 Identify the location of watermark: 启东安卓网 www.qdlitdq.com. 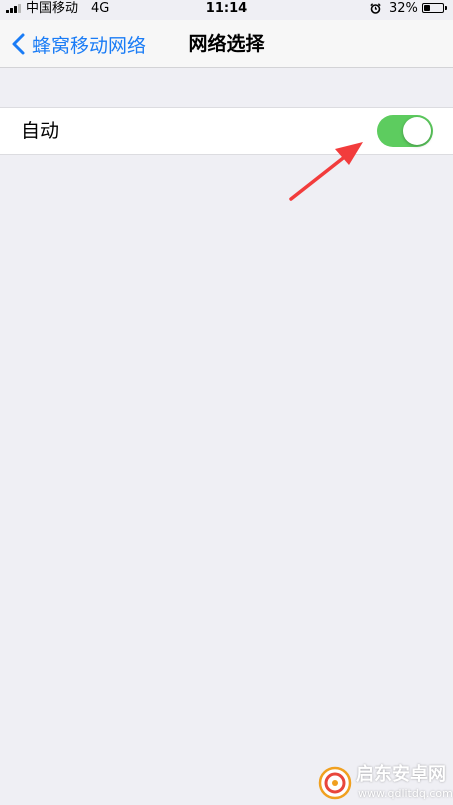
(385, 783).